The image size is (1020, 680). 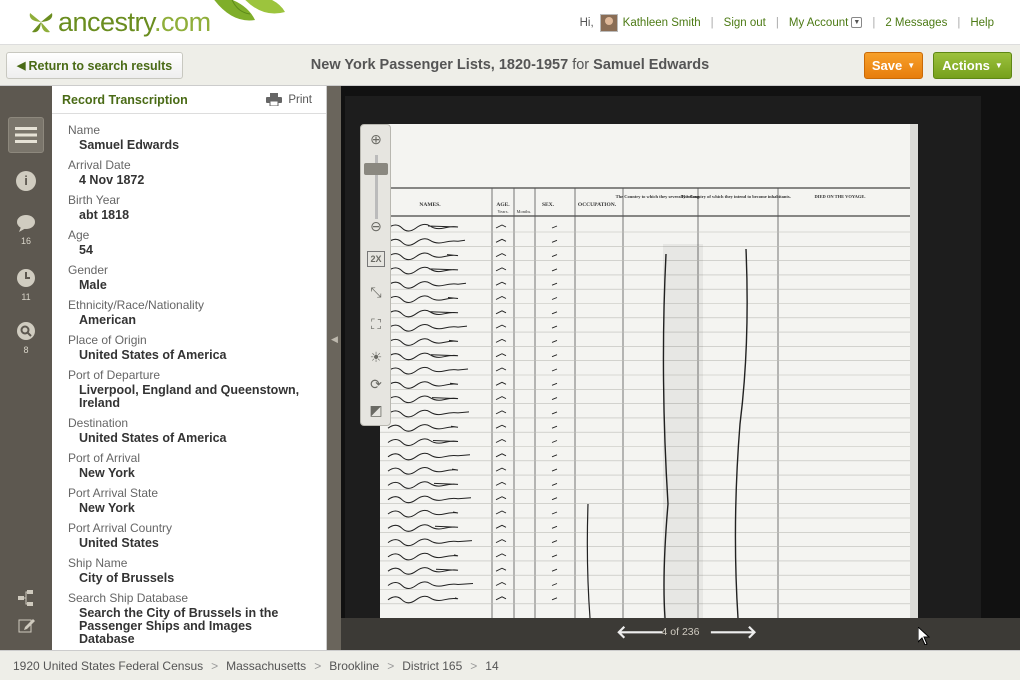 What do you see at coordinates (104, 458) in the screenshot?
I see `field-label: Port of Arrival` at bounding box center [104, 458].